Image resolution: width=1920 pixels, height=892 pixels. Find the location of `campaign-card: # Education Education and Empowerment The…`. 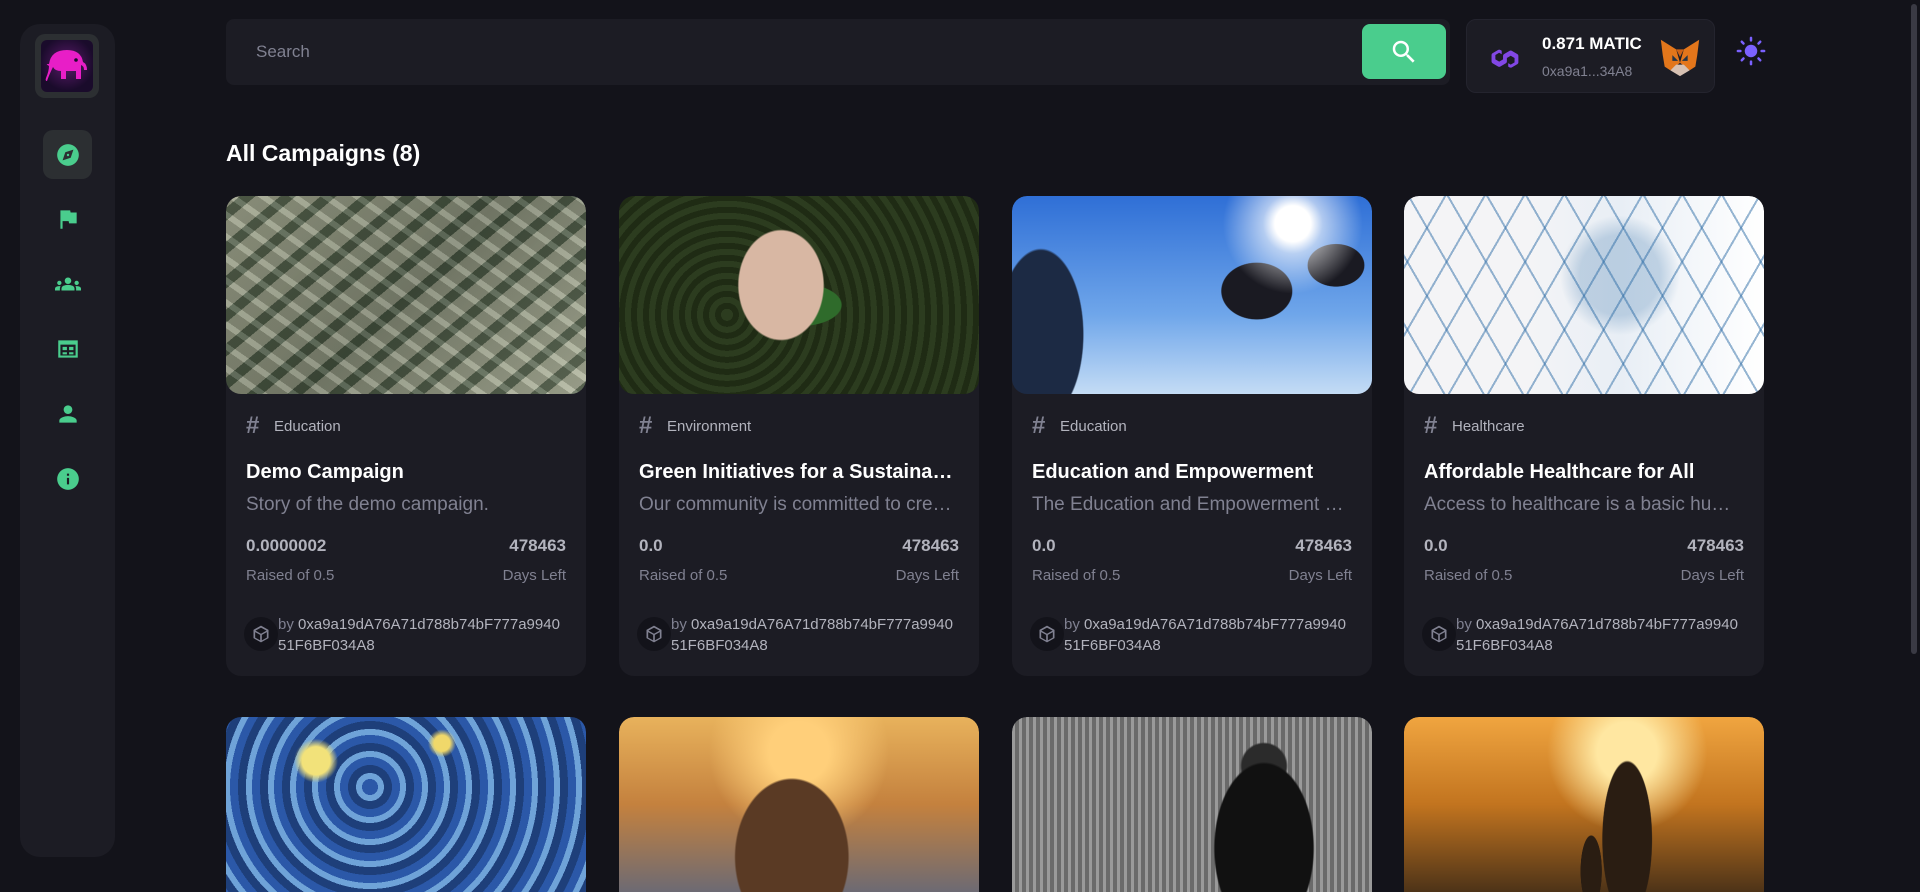

campaign-card: # Education Education and Empowerment The… is located at coordinates (1192, 436).